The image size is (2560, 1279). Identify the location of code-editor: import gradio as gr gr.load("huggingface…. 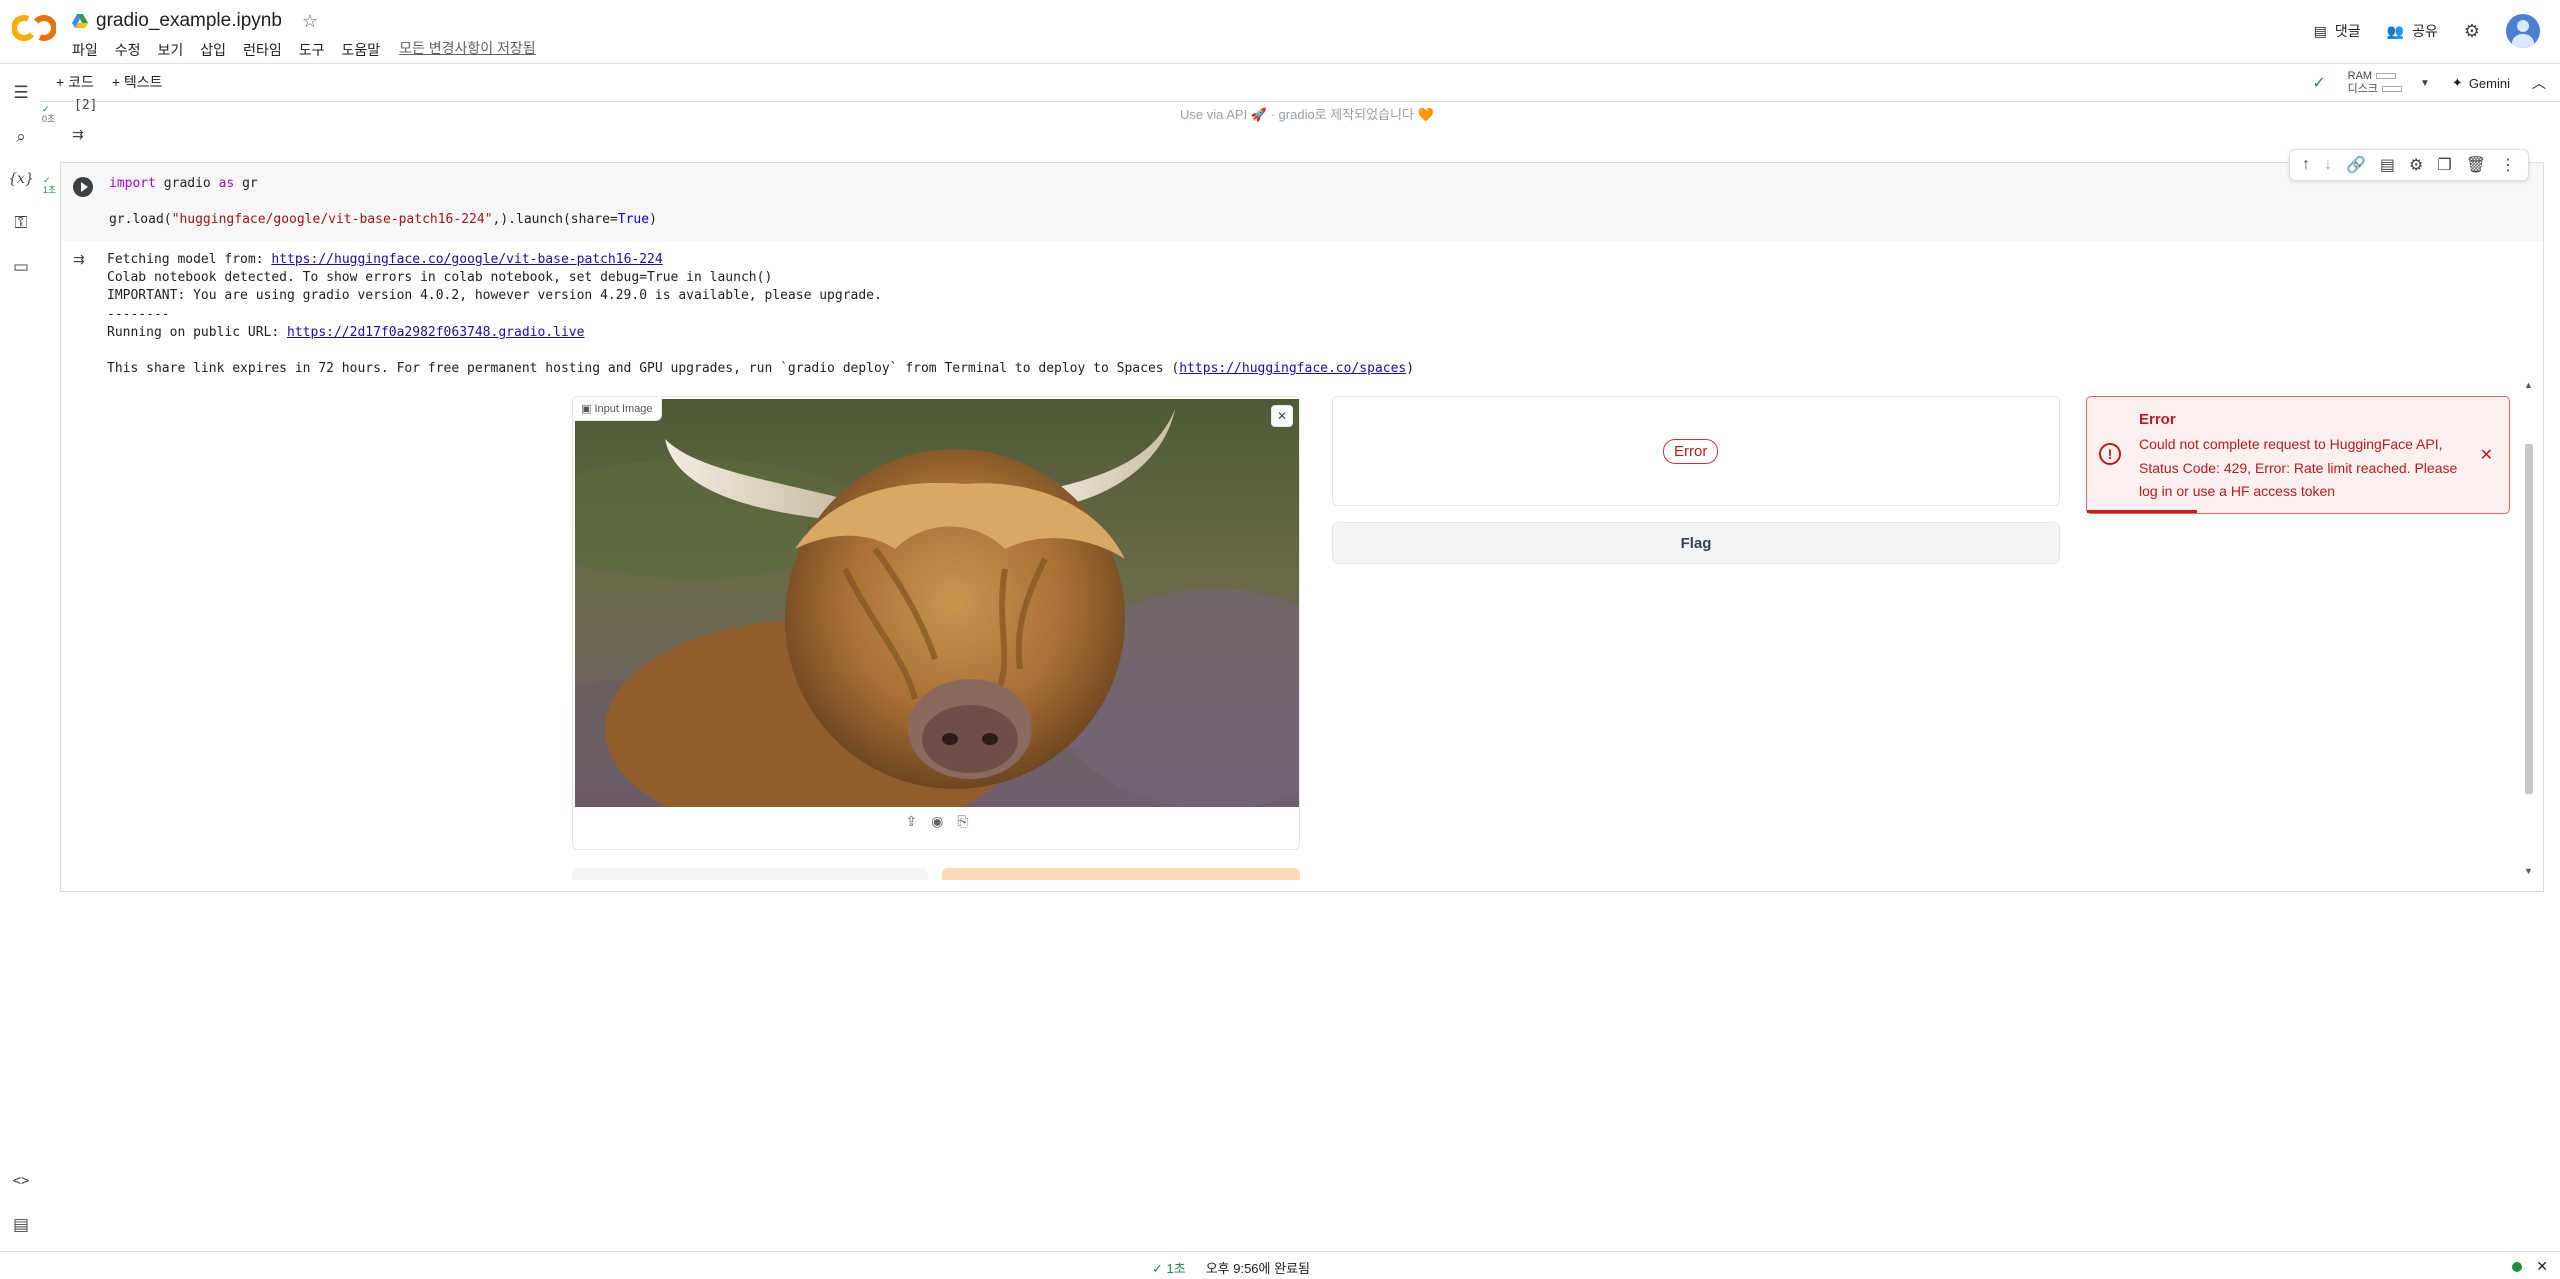
(383, 202).